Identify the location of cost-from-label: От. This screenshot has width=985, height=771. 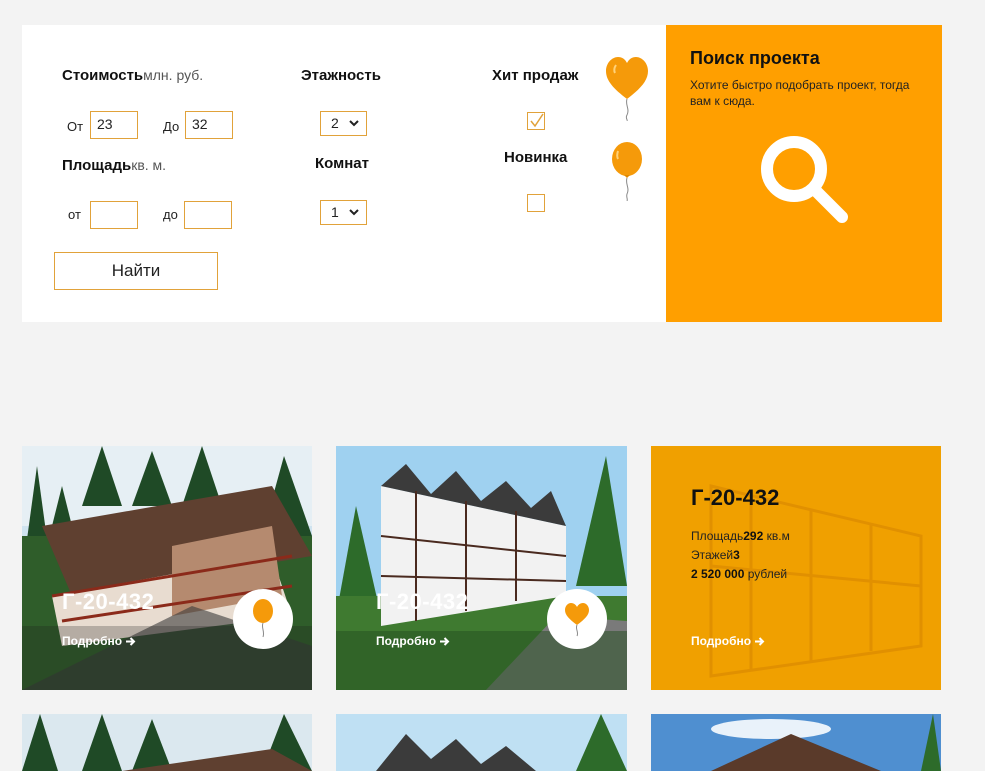
(75, 126).